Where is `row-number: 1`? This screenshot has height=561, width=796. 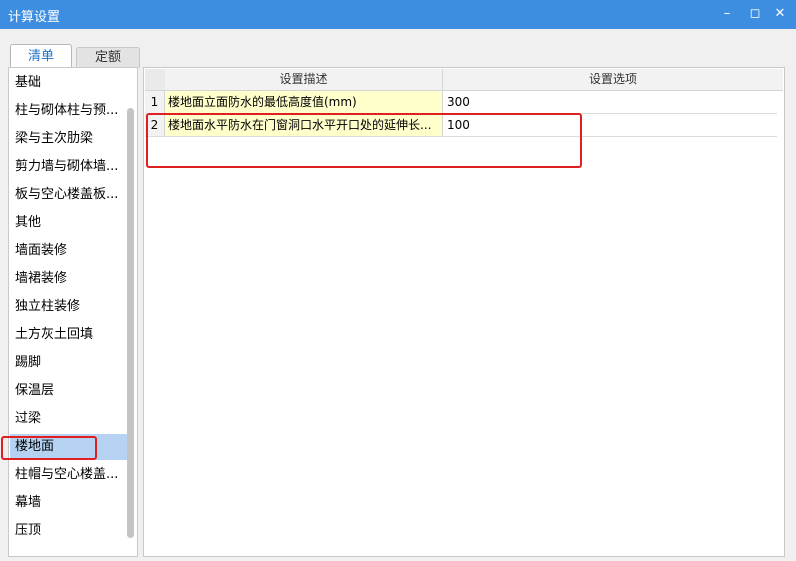 row-number: 1 is located at coordinates (155, 102).